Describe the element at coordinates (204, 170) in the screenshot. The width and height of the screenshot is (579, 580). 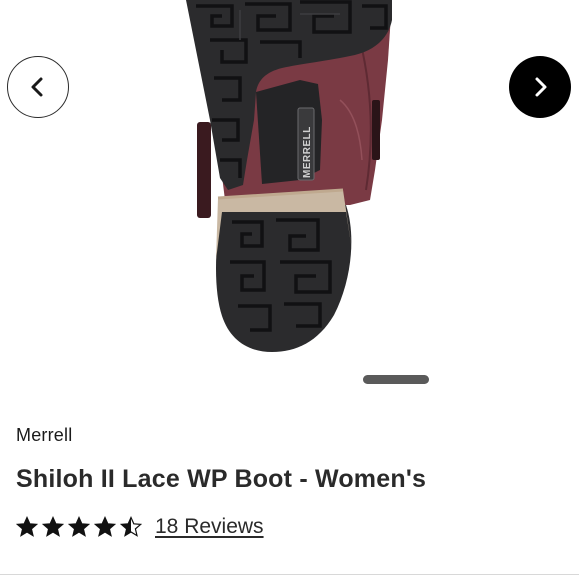
I see `boot-strap` at that location.